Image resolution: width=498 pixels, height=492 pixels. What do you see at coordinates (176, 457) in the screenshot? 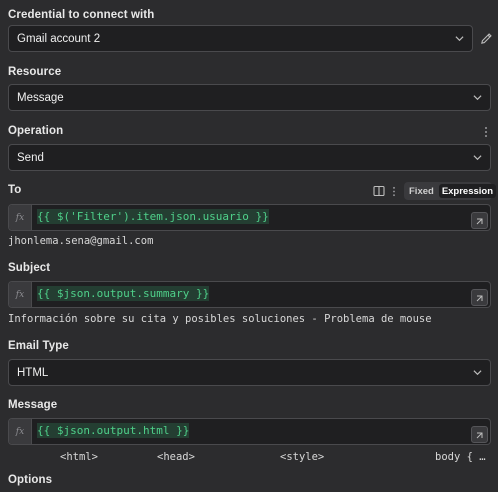
I see `message-preview-head: <head>` at bounding box center [176, 457].